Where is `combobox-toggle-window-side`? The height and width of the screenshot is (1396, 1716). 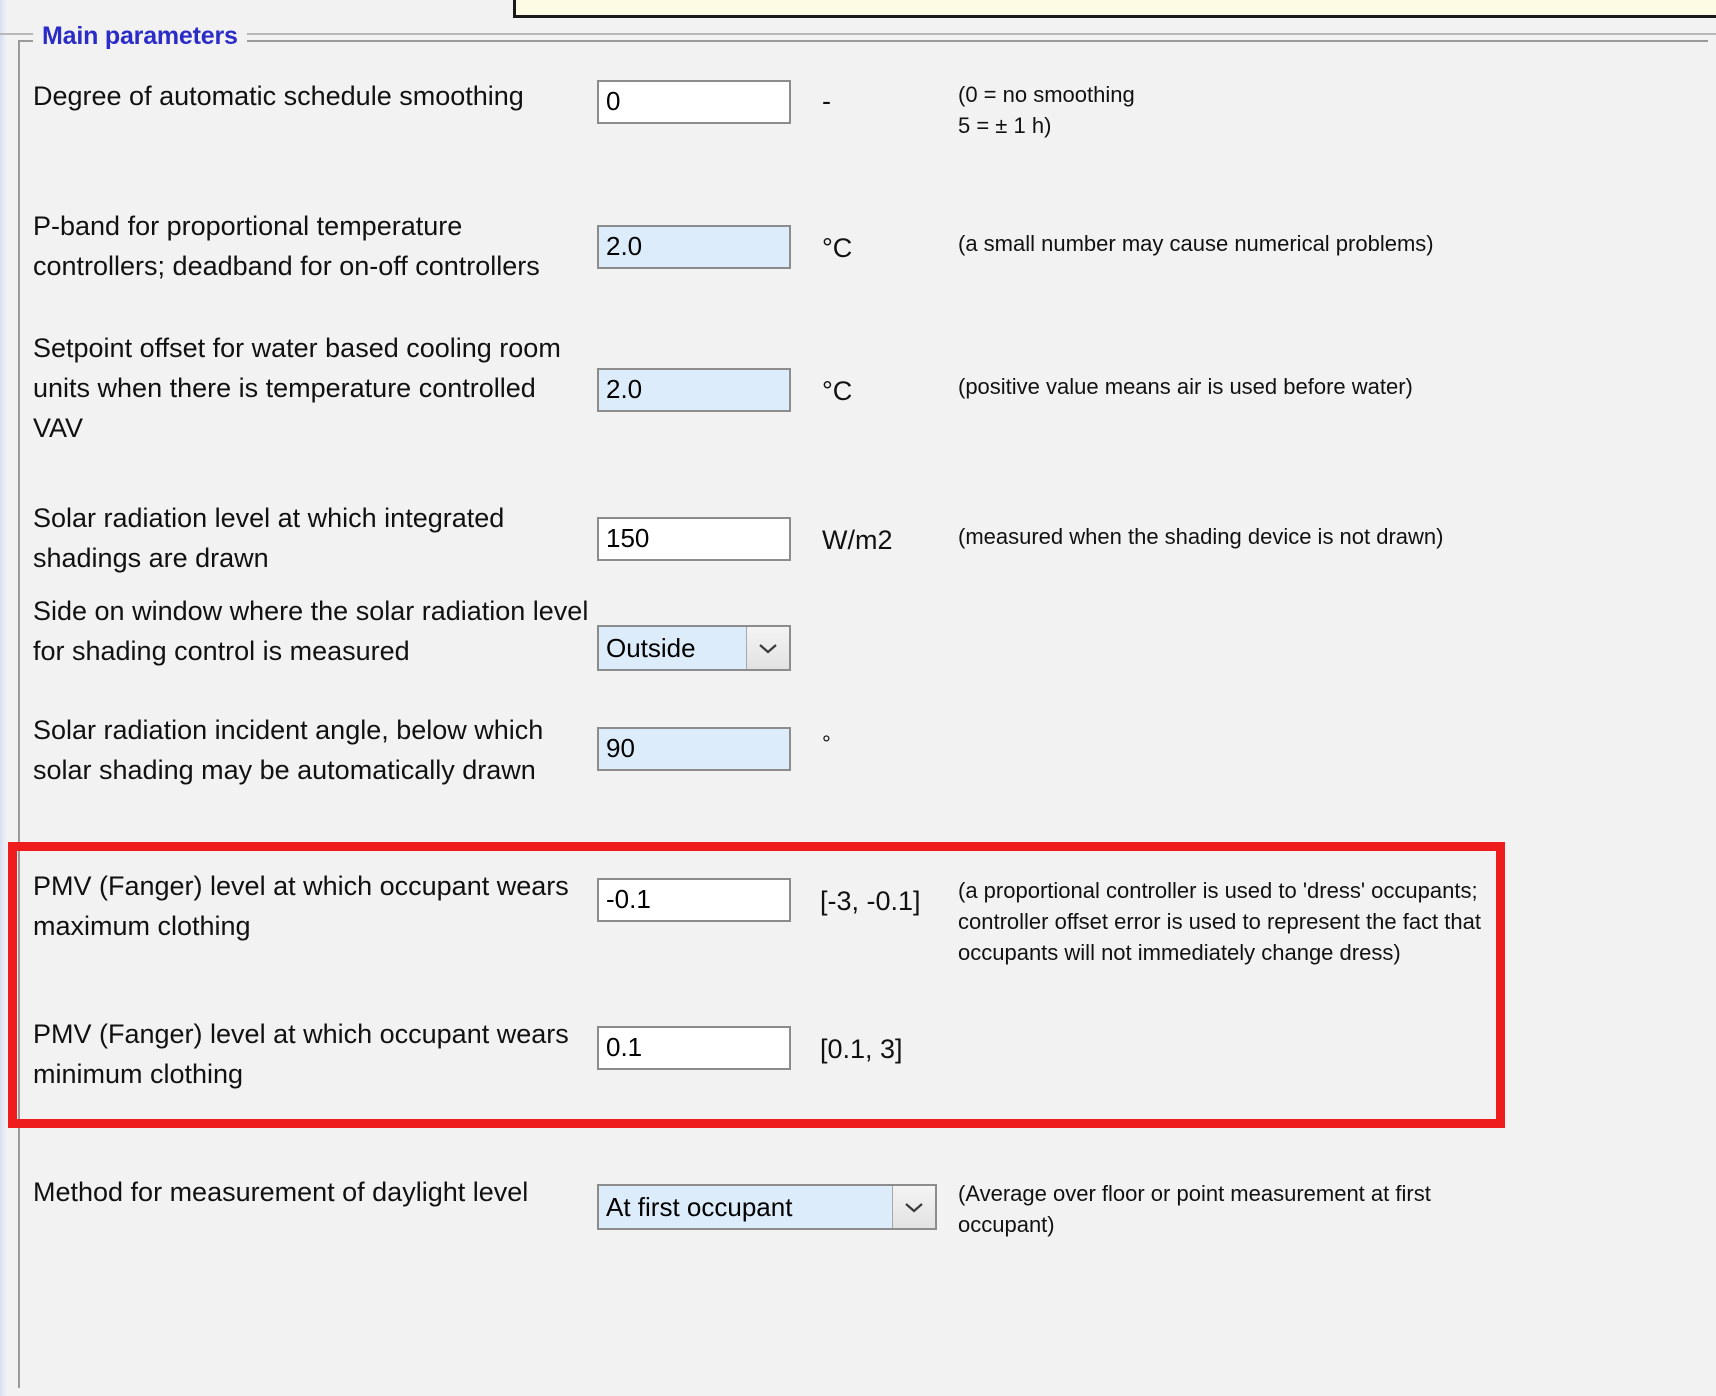
combobox-toggle-window-side is located at coordinates (767, 648).